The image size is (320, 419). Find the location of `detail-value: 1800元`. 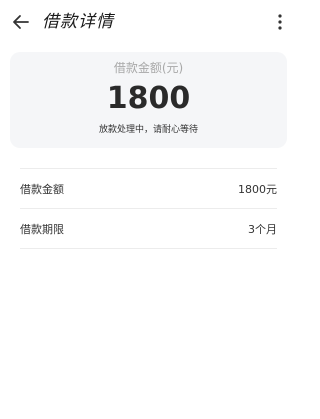

detail-value: 1800元 is located at coordinates (257, 189).